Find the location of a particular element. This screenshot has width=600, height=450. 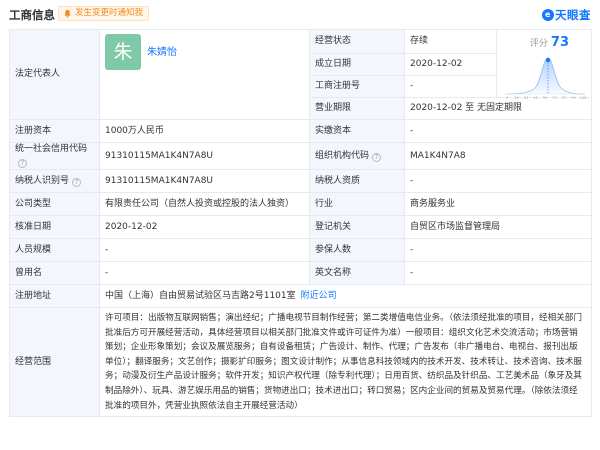

staff-size-value: - is located at coordinates (204, 250).